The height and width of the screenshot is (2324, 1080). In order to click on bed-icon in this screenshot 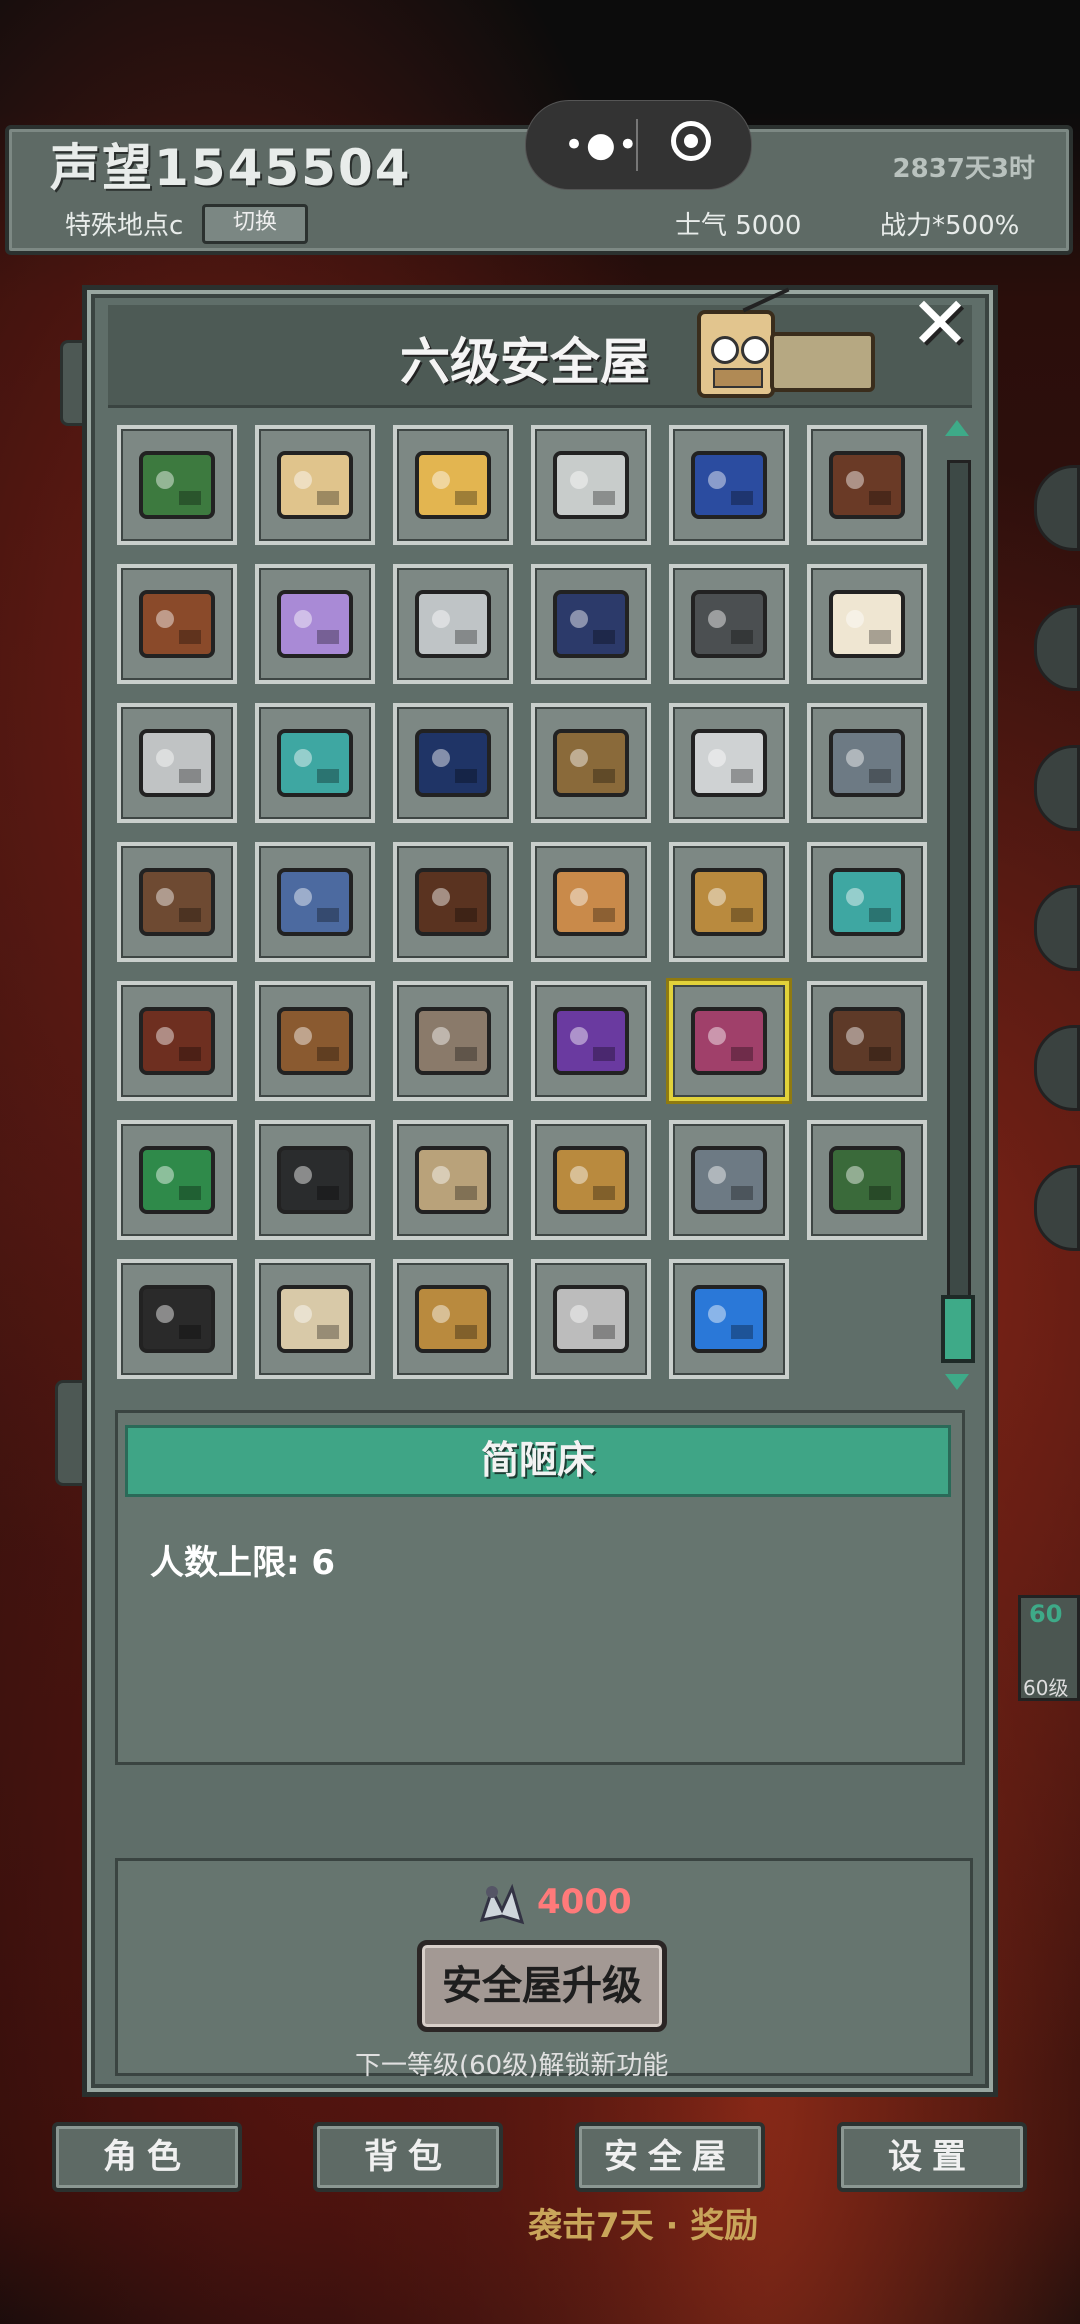, I will do `click(867, 624)`.